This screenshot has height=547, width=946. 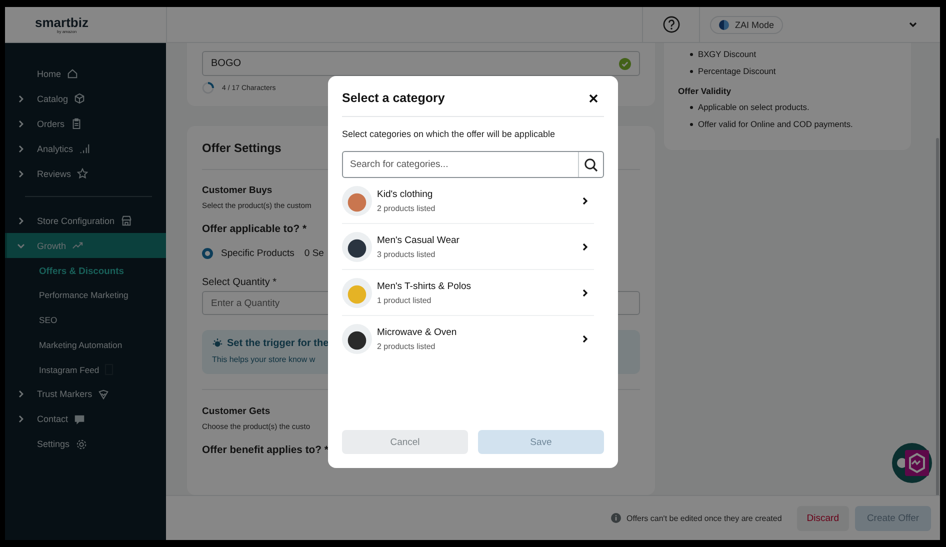 What do you see at coordinates (236, 411) in the screenshot?
I see `subsection-heading: Customer Gets` at bounding box center [236, 411].